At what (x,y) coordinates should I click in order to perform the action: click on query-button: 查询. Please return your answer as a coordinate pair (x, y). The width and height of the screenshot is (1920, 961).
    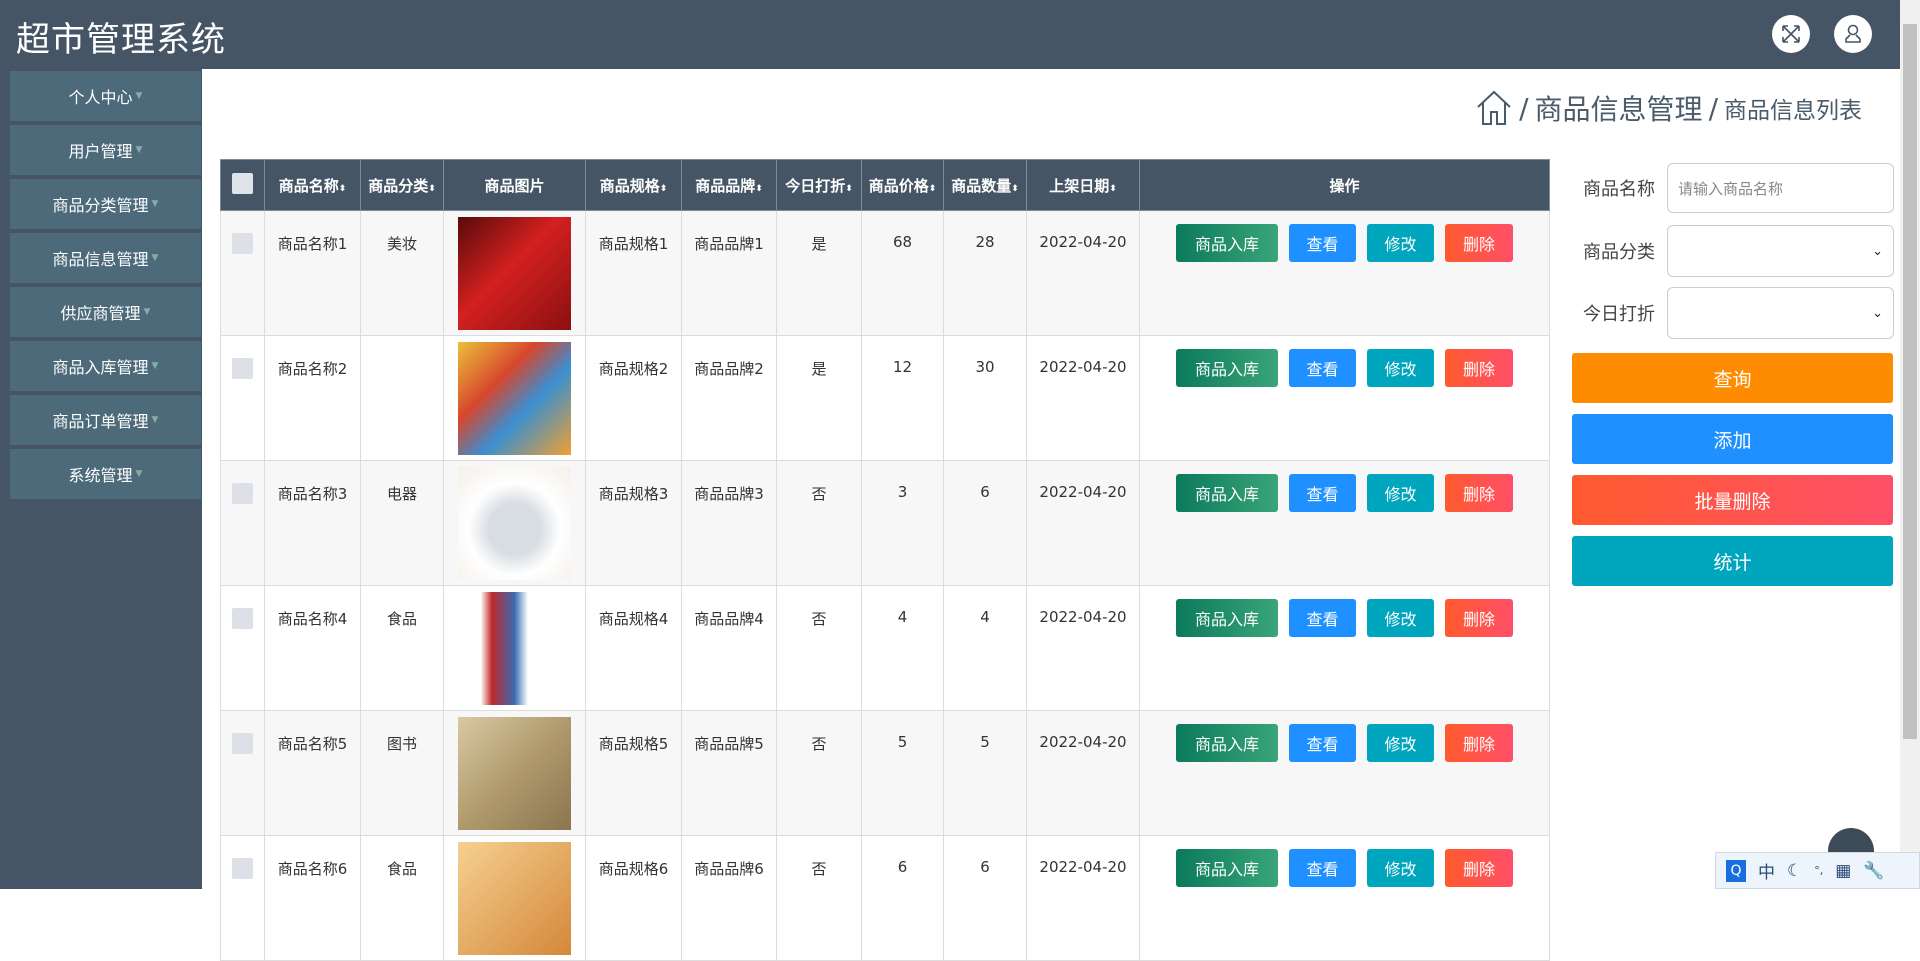
    Looking at the image, I should click on (1732, 378).